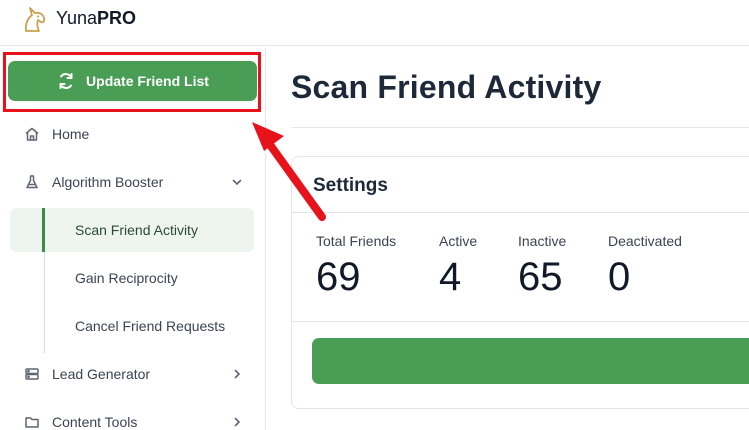  Describe the element at coordinates (35, 19) in the screenshot. I see `unicorn-logo-icon` at that location.